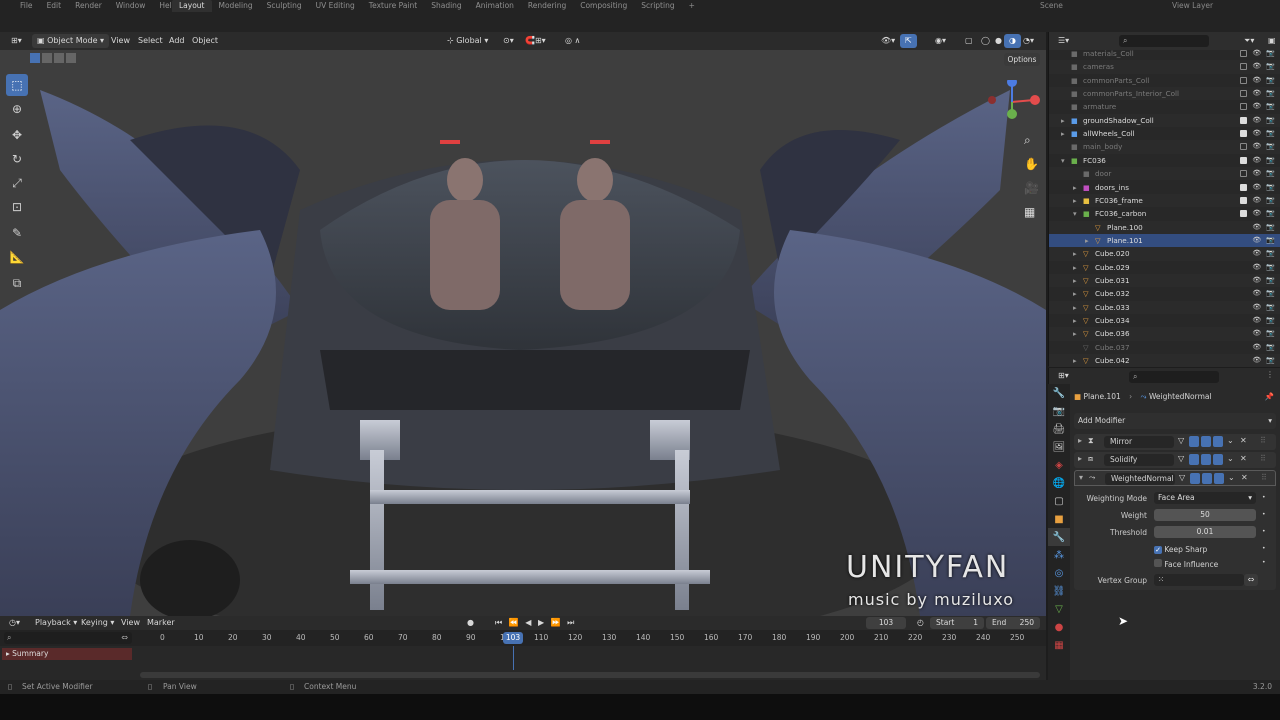  I want to click on properties-options-icon: ⋮, so click(1270, 374).